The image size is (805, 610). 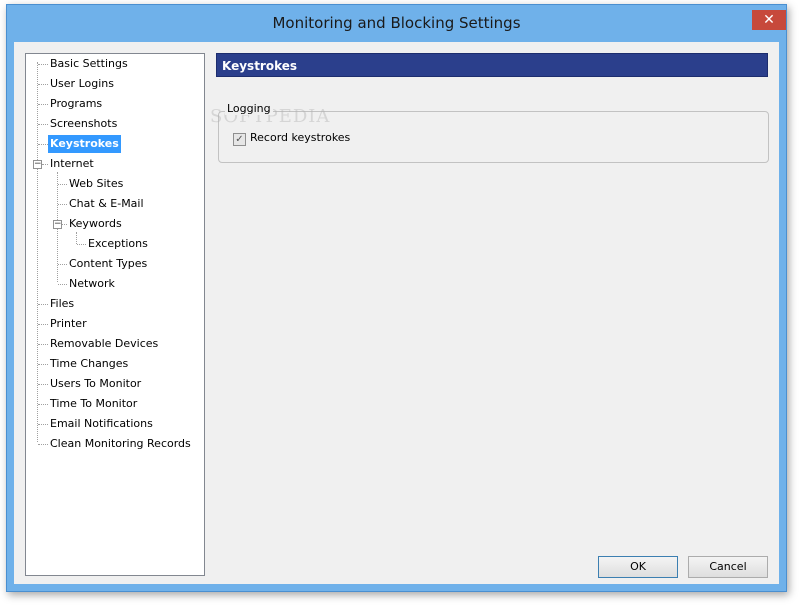 I want to click on tree-item-screenshots: Screenshots, so click(x=83, y=124).